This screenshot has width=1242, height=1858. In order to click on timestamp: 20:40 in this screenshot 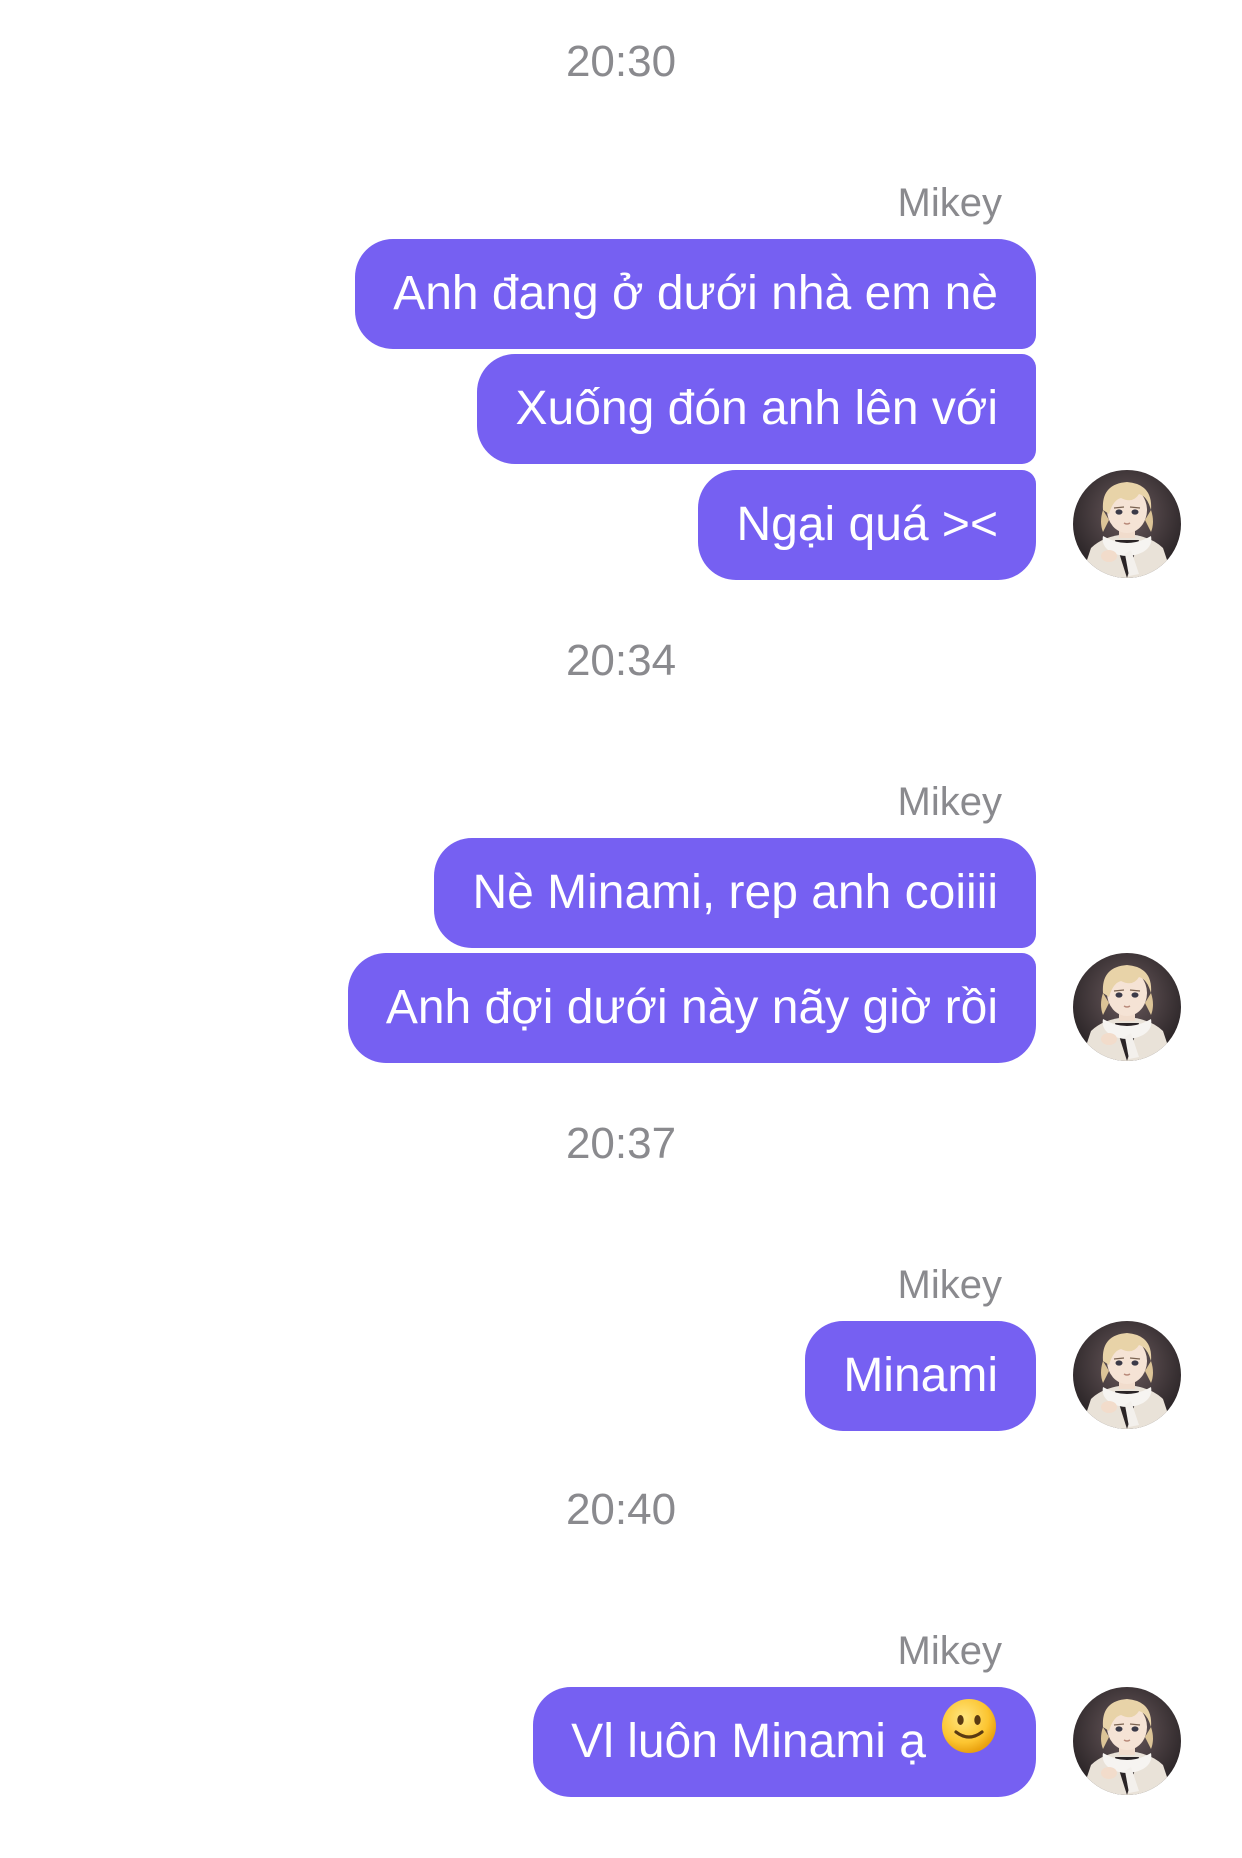, I will do `click(621, 1509)`.